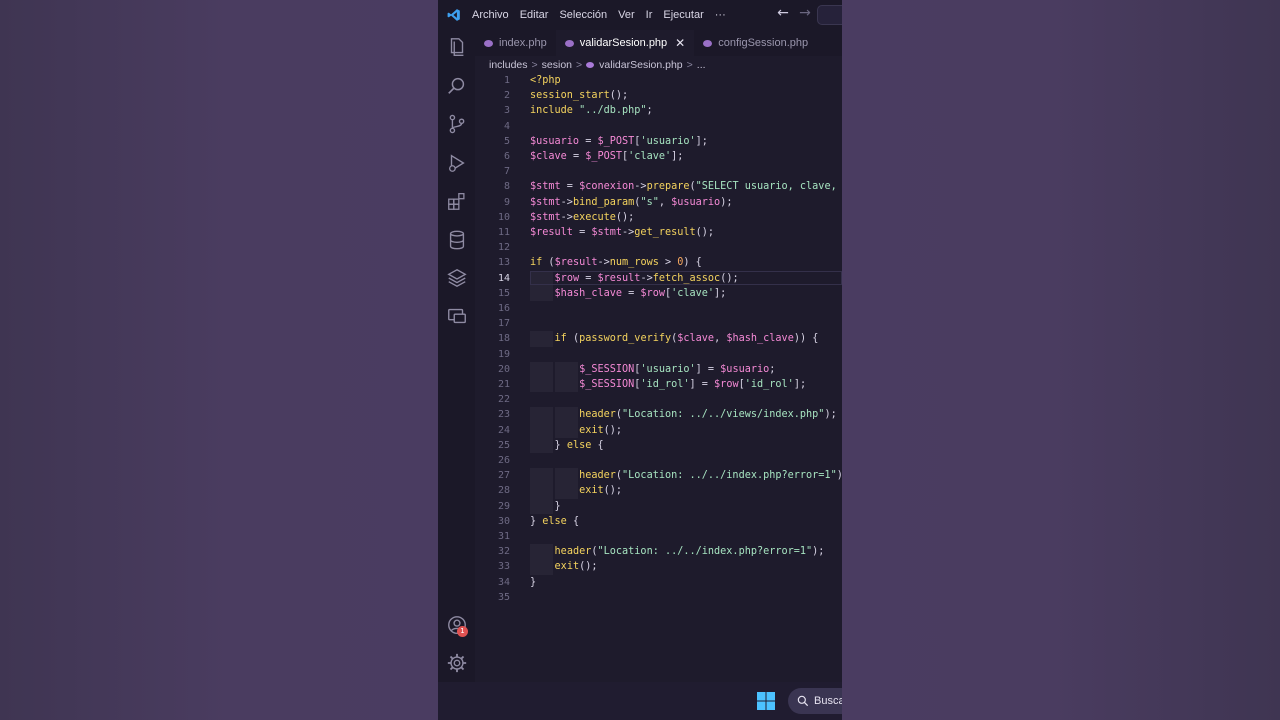  I want to click on taskbar-area, so click(640, 701).